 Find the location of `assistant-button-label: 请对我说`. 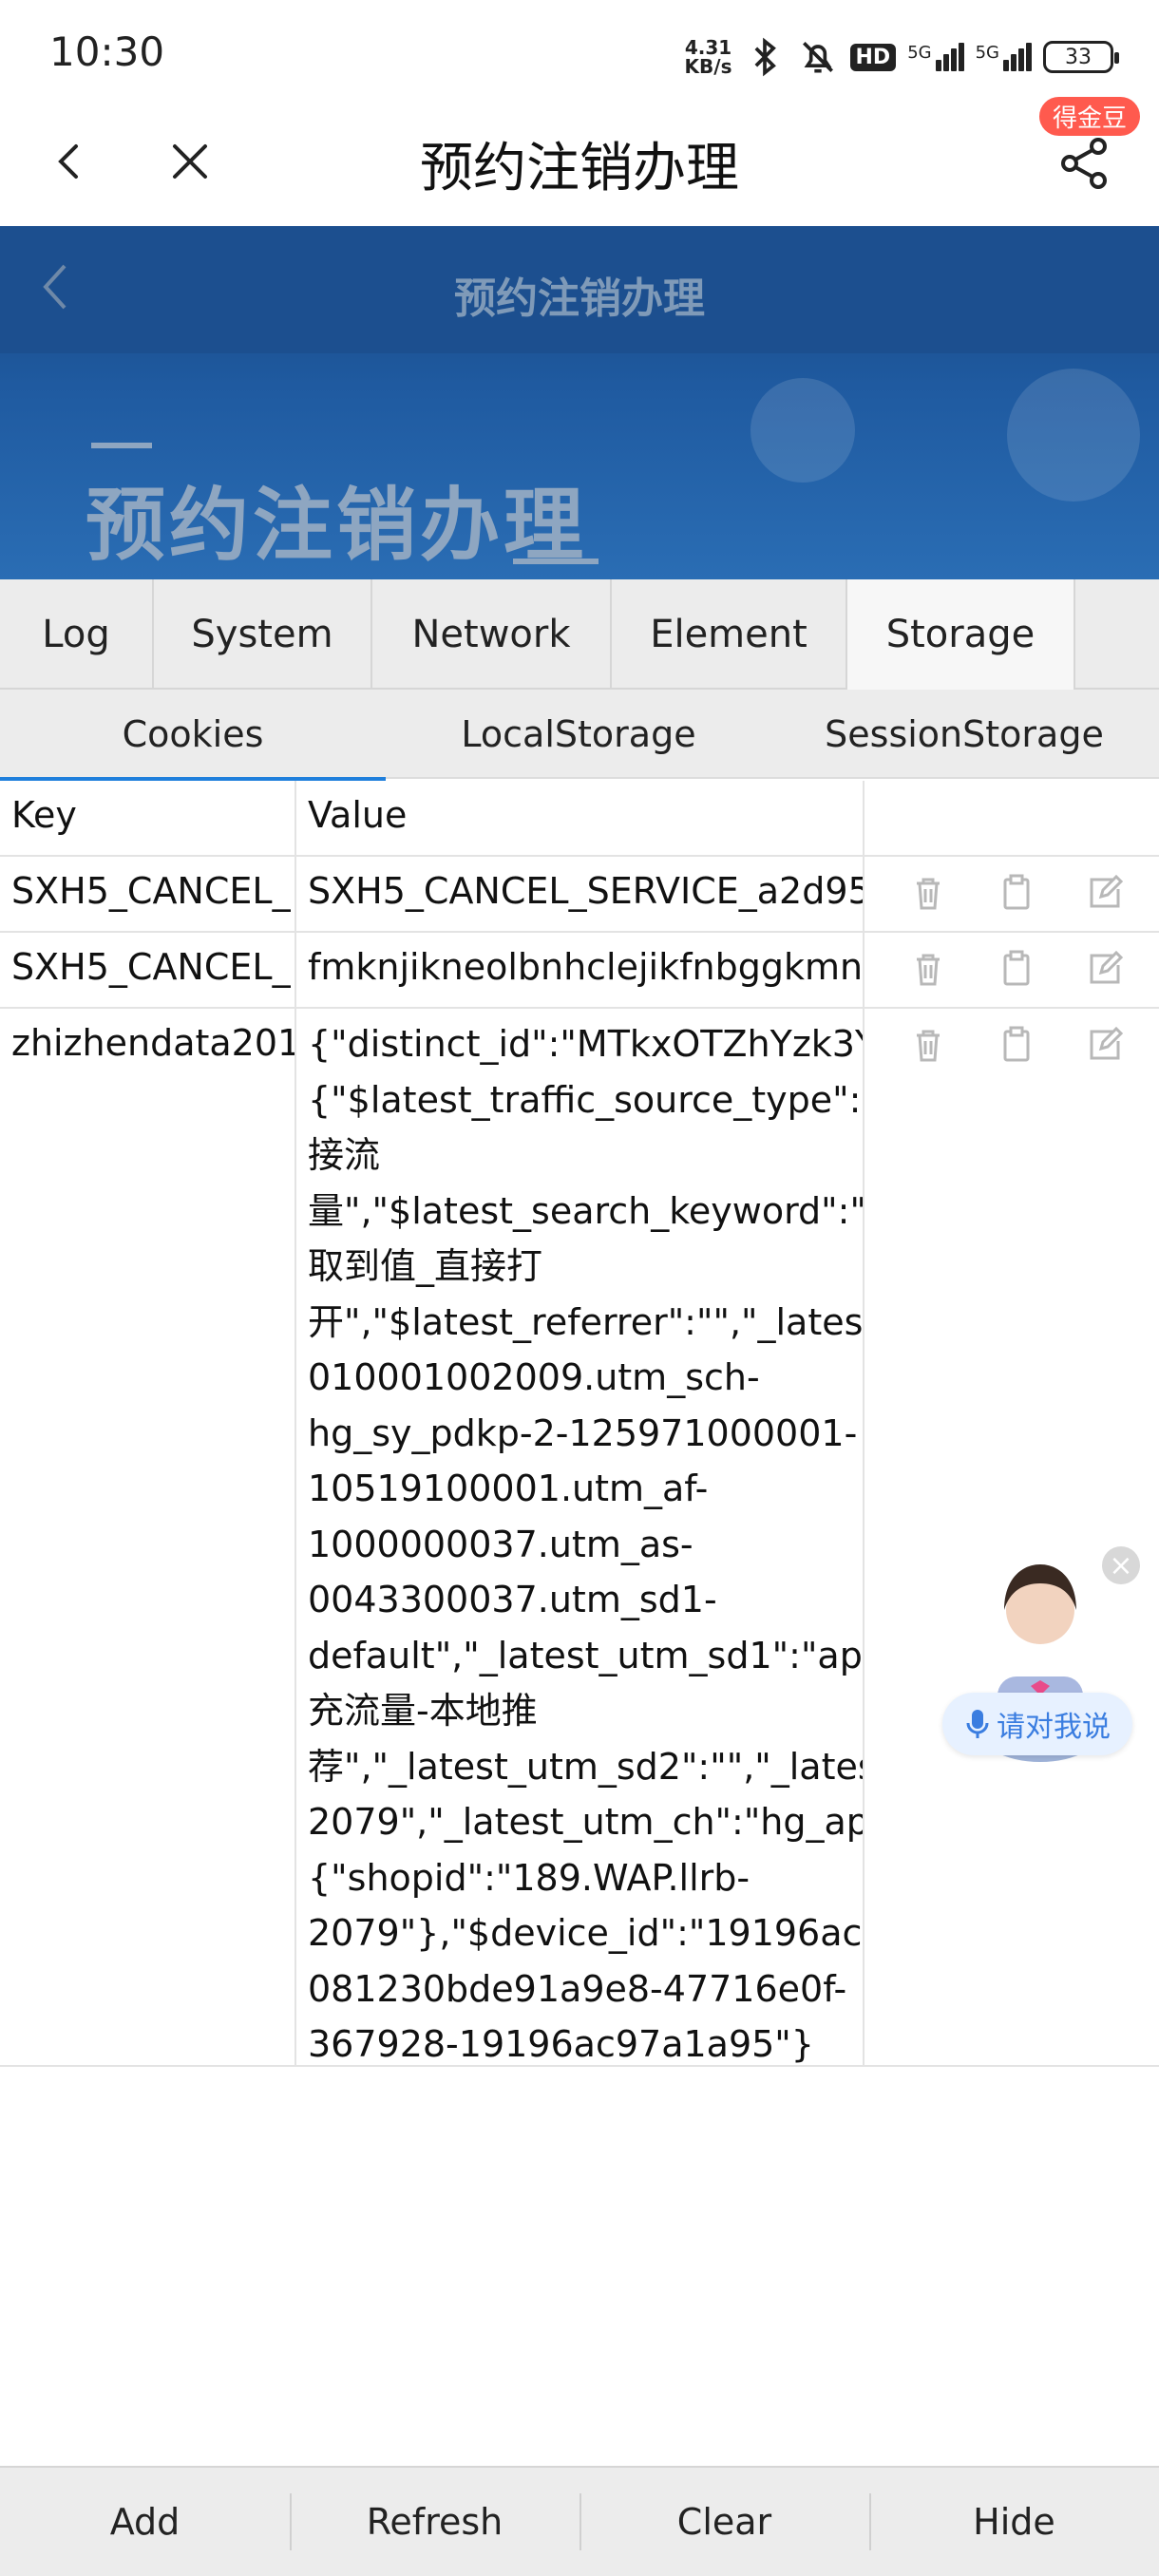

assistant-button-label: 请对我说 is located at coordinates (1054, 1727).